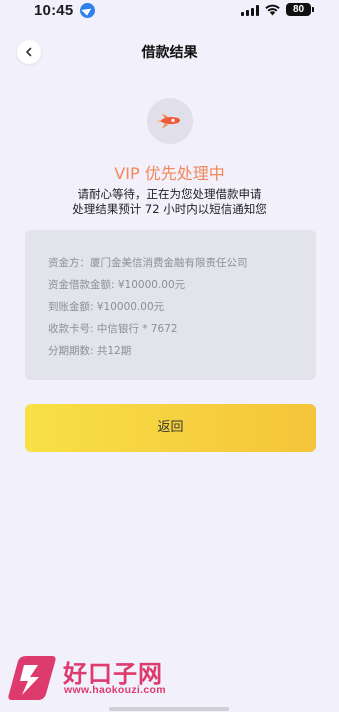  I want to click on info-row-received-amount: 到账金额: ¥10000.00元, so click(106, 307).